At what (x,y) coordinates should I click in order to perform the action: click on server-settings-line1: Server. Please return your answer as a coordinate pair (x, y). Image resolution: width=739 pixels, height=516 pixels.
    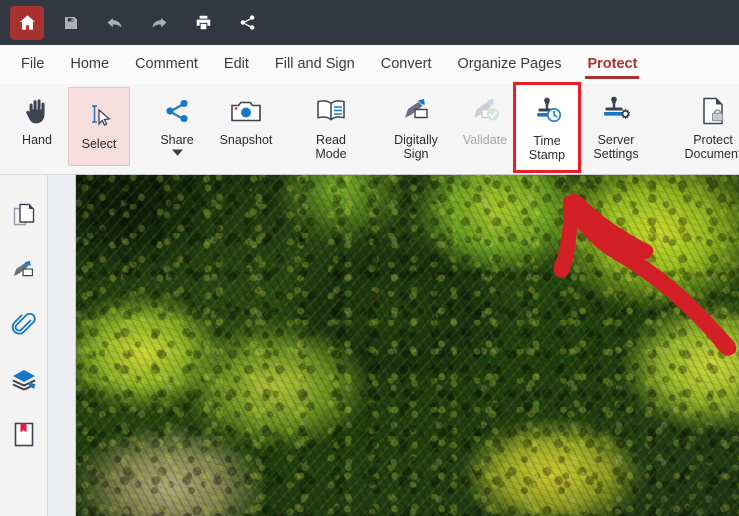
    Looking at the image, I should click on (616, 140).